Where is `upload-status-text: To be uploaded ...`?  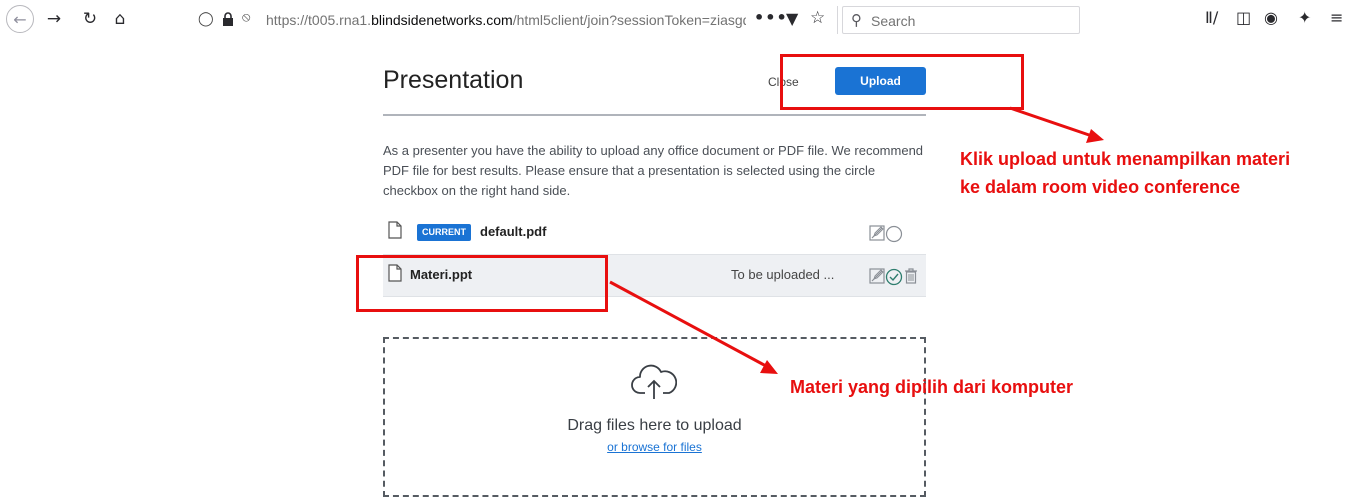 upload-status-text: To be uploaded ... is located at coordinates (783, 274).